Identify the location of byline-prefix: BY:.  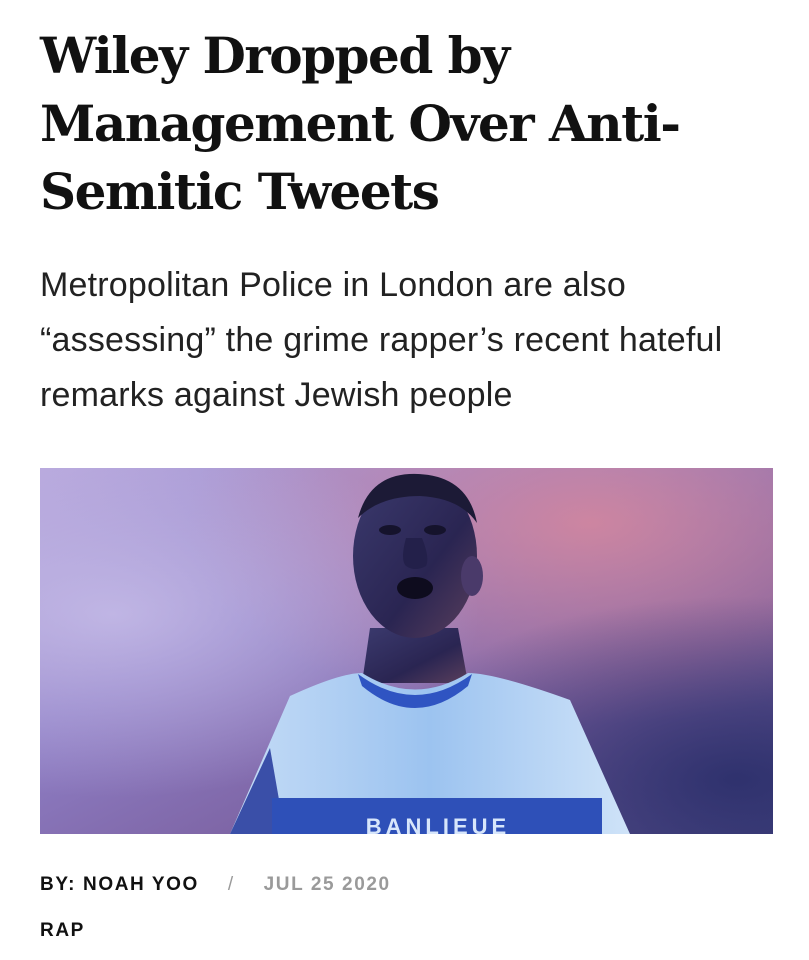
(58, 884).